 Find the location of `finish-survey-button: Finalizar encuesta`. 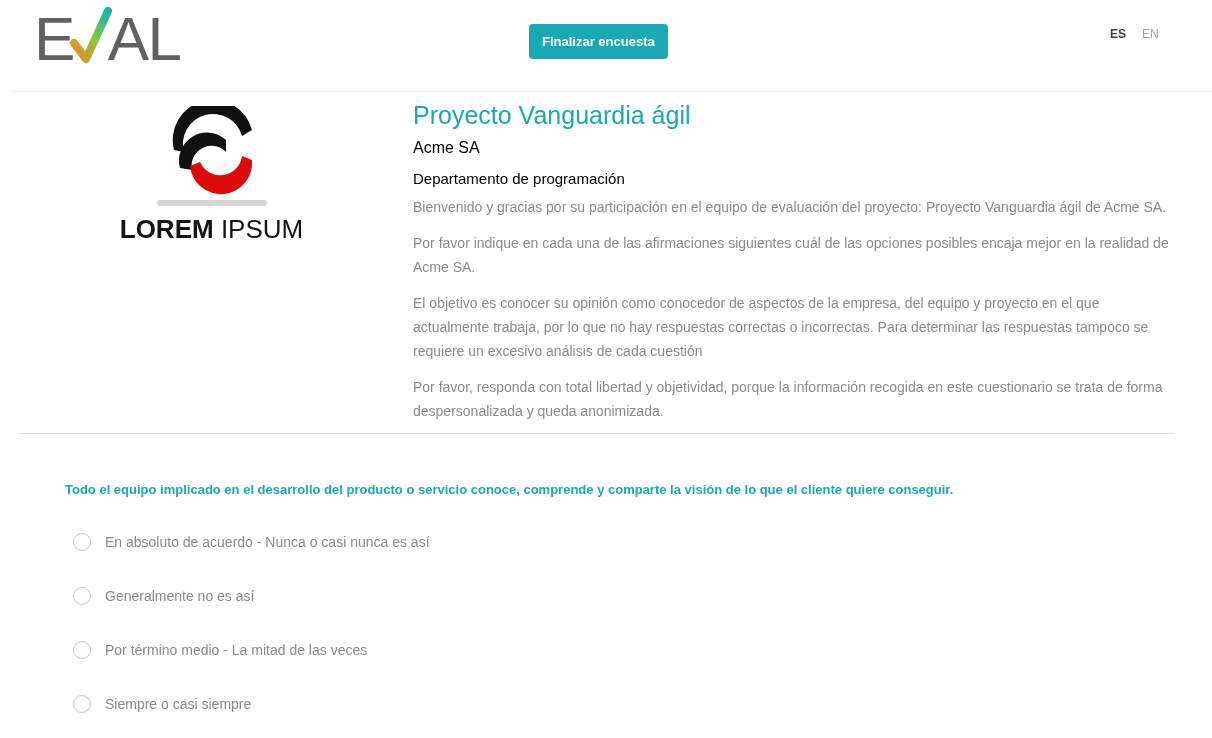

finish-survey-button: Finalizar encuesta is located at coordinates (598, 41).